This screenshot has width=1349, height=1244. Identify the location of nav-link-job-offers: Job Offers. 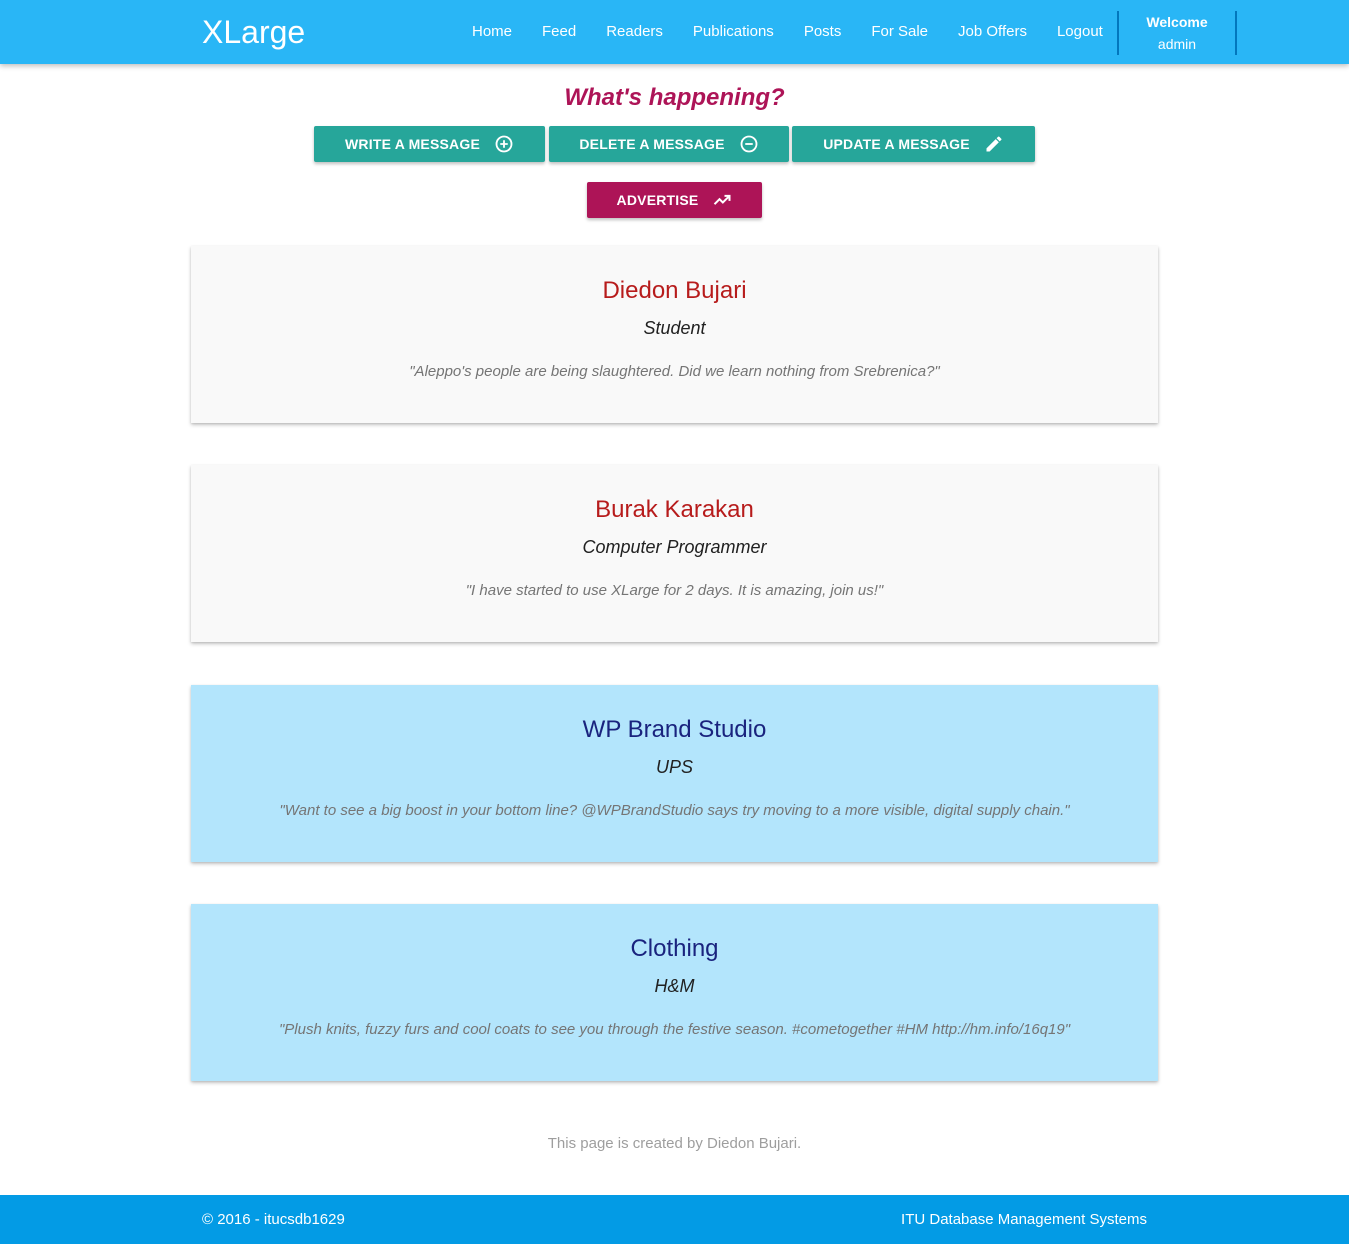
(992, 32).